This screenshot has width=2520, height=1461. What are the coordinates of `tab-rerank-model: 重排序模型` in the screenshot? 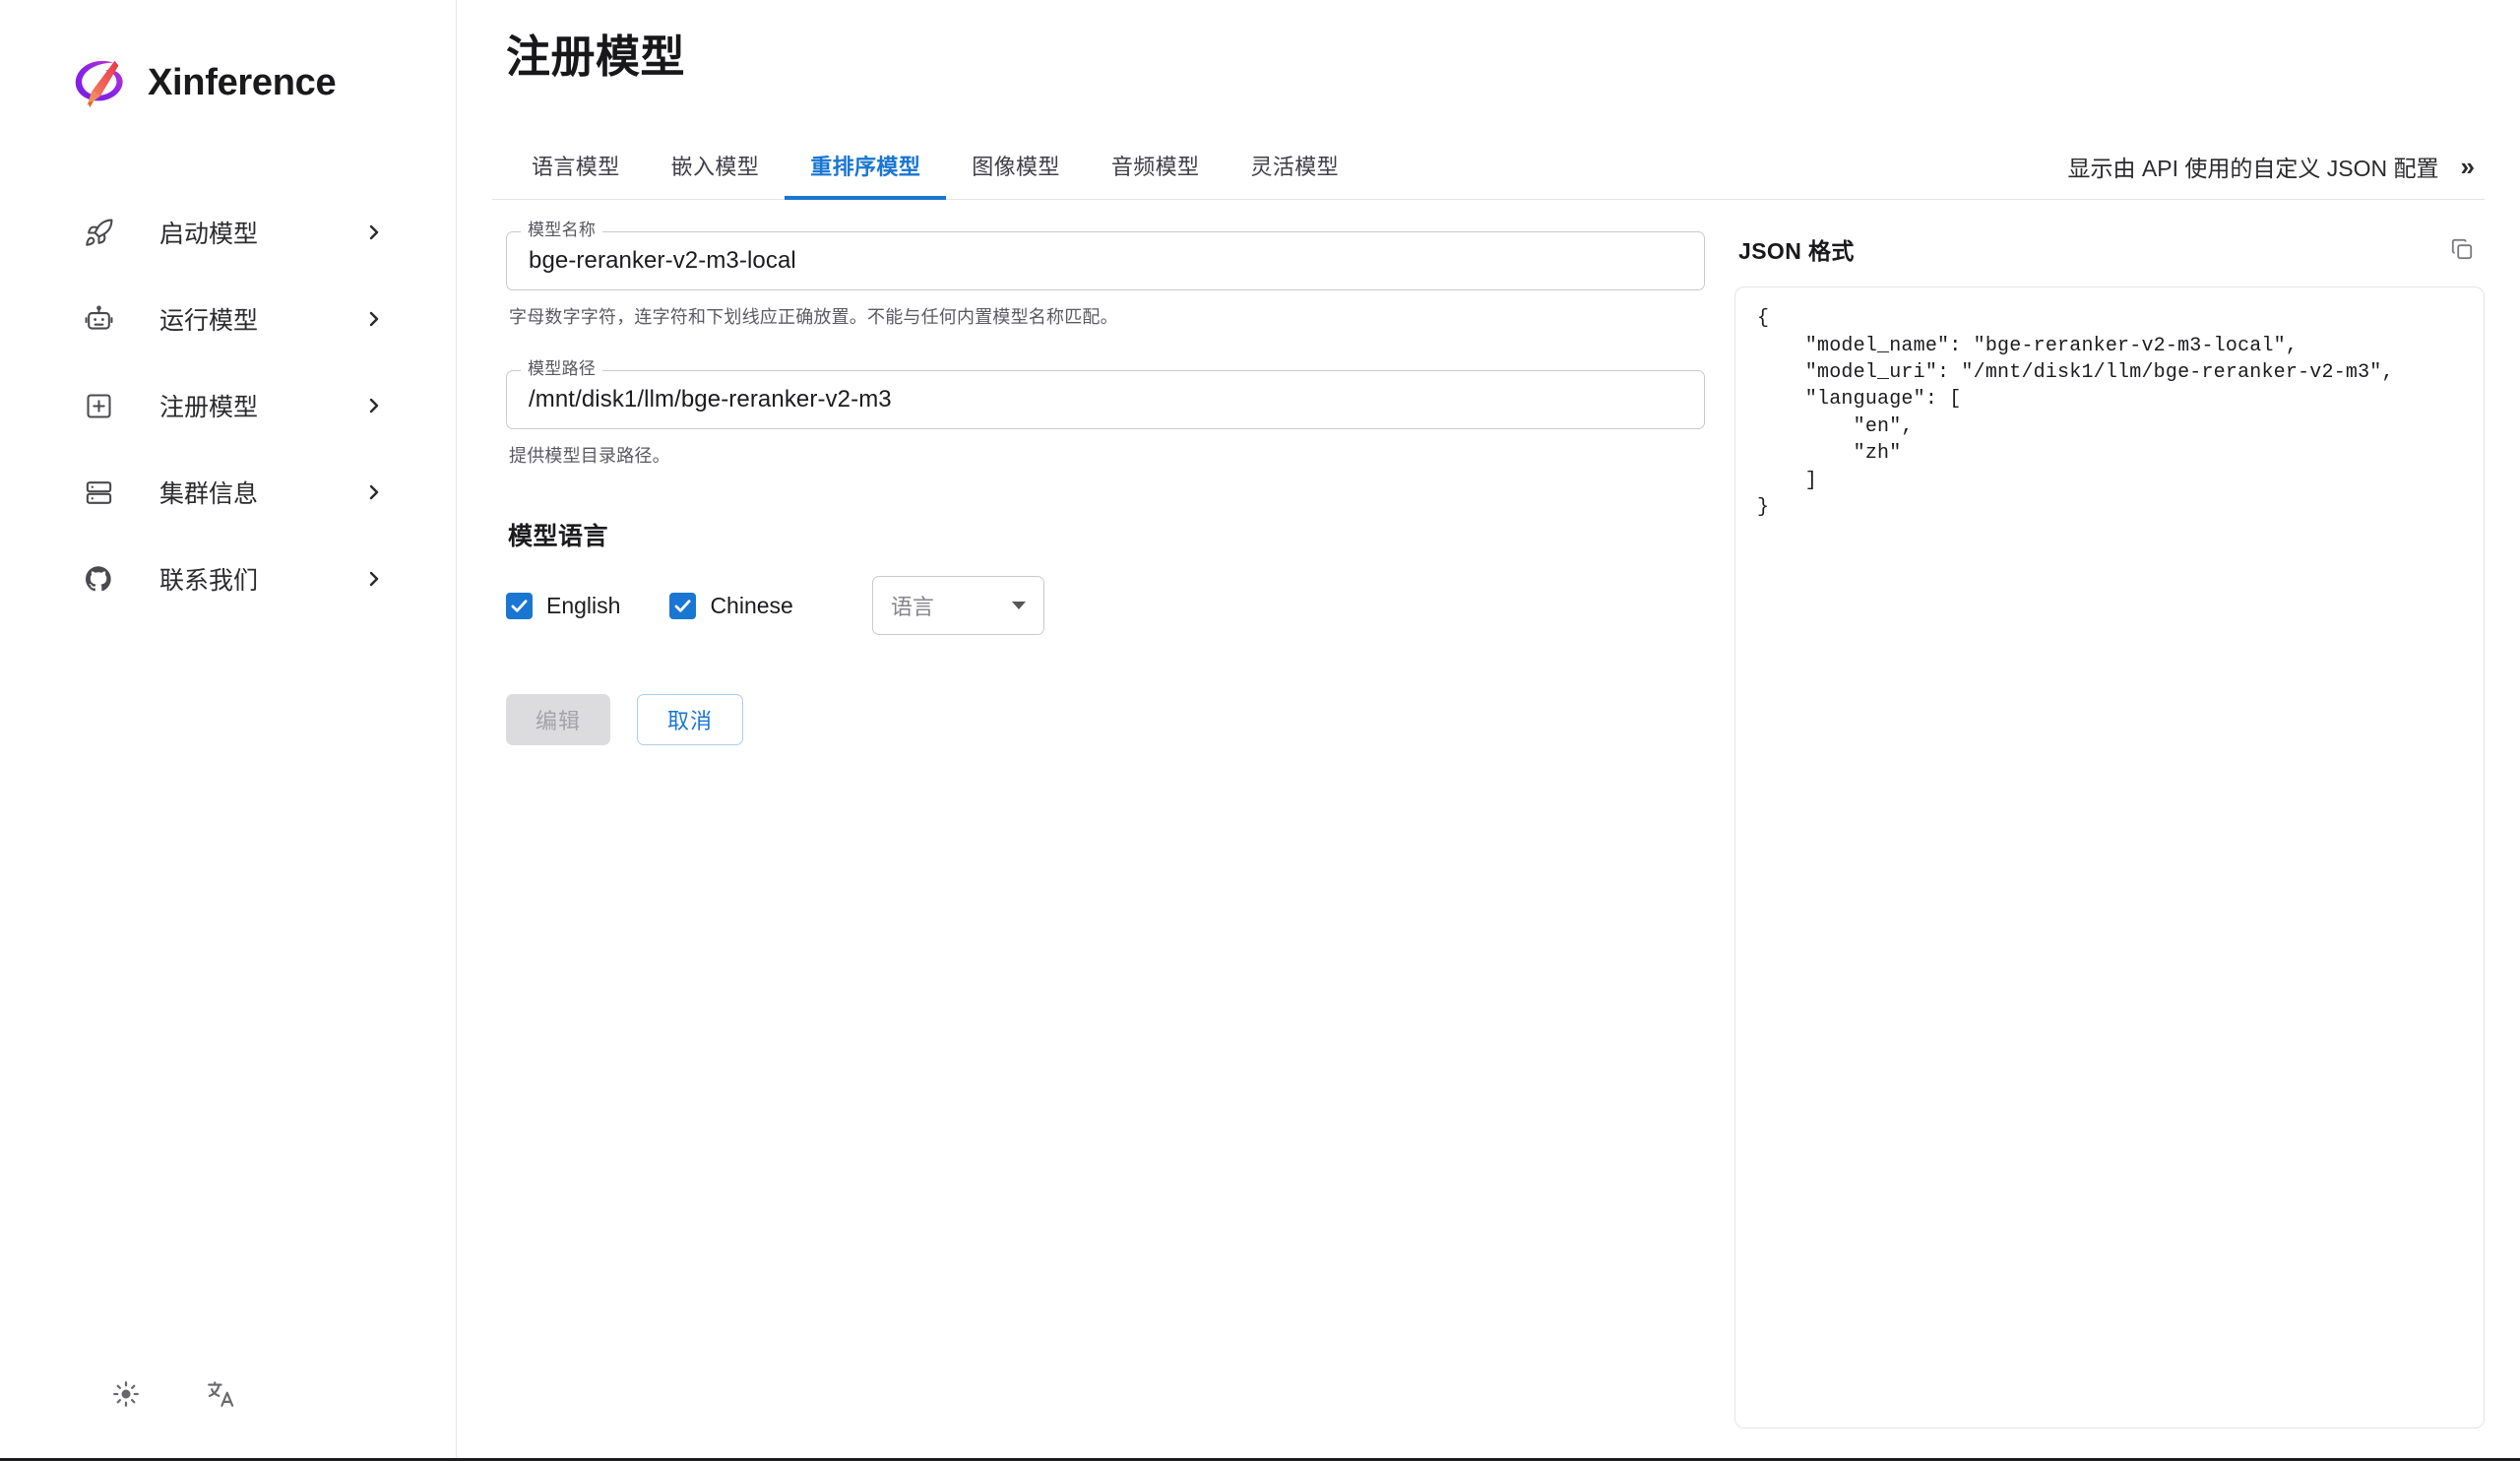 It's located at (866, 175).